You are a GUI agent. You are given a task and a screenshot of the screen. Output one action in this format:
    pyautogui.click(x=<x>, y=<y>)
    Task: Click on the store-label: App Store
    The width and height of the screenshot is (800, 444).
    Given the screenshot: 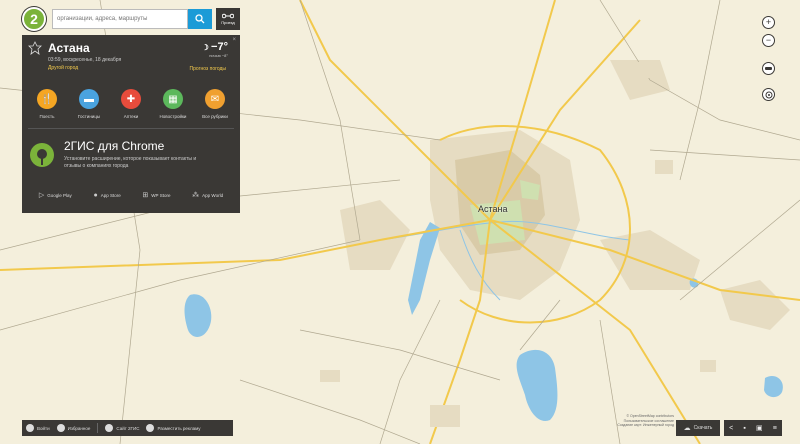 What is the action you would take?
    pyautogui.click(x=110, y=195)
    